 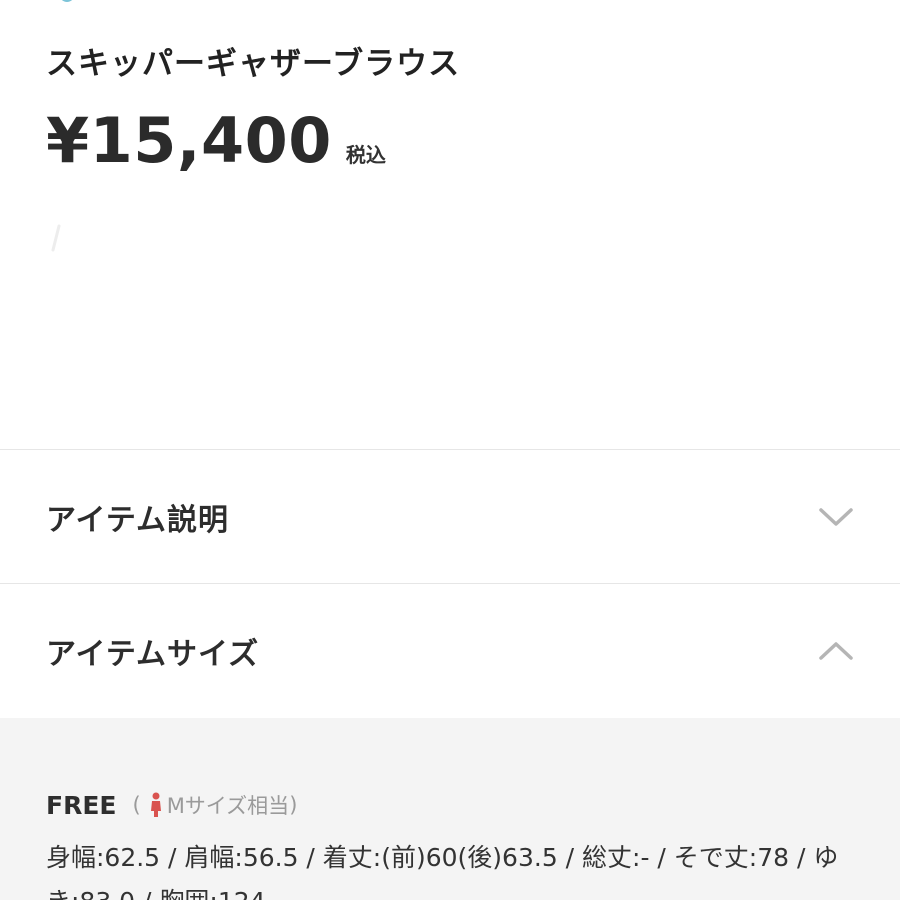 I want to click on accordion-item-description: アイテム説明, so click(x=450, y=517).